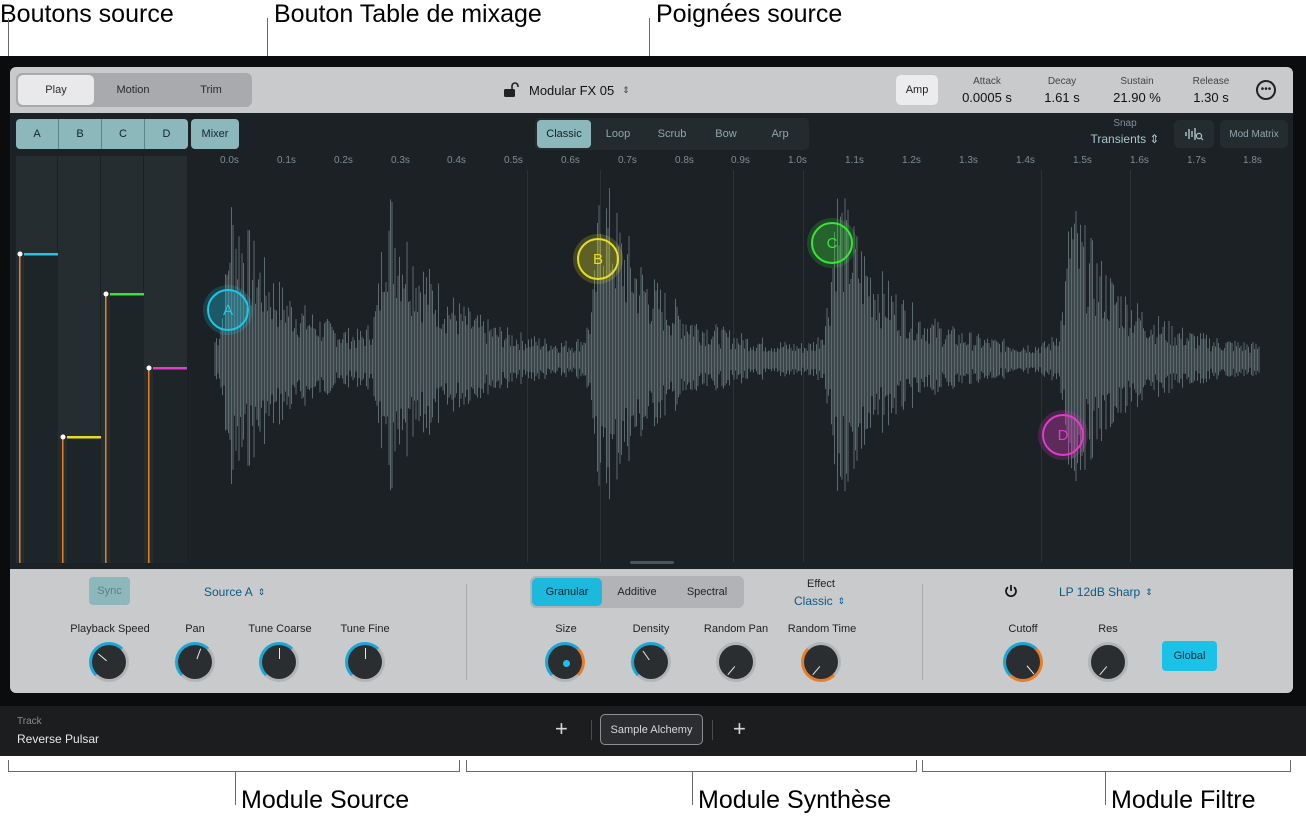 This screenshot has width=1306, height=819. Describe the element at coordinates (365, 662) in the screenshot. I see `tune-fine-knob` at that location.